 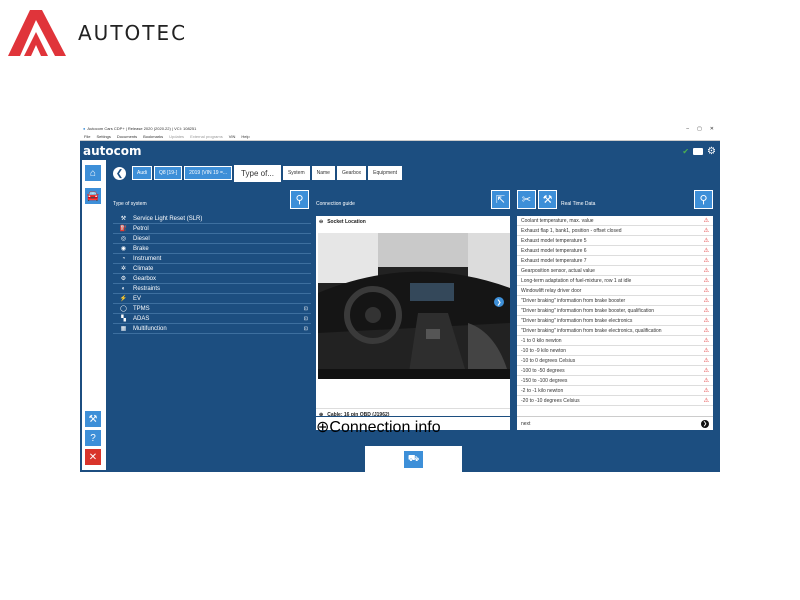 I want to click on rt-label: Exhaust model temperature 5, so click(x=554, y=240).